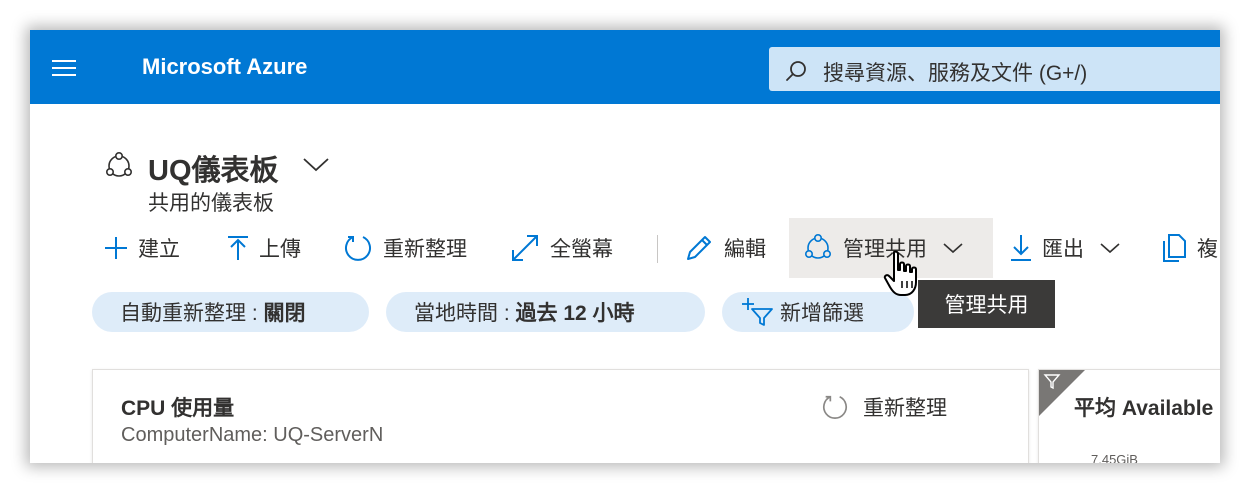 This screenshot has width=1250, height=493. I want to click on add-filter-label: 新增篩選, so click(822, 313).